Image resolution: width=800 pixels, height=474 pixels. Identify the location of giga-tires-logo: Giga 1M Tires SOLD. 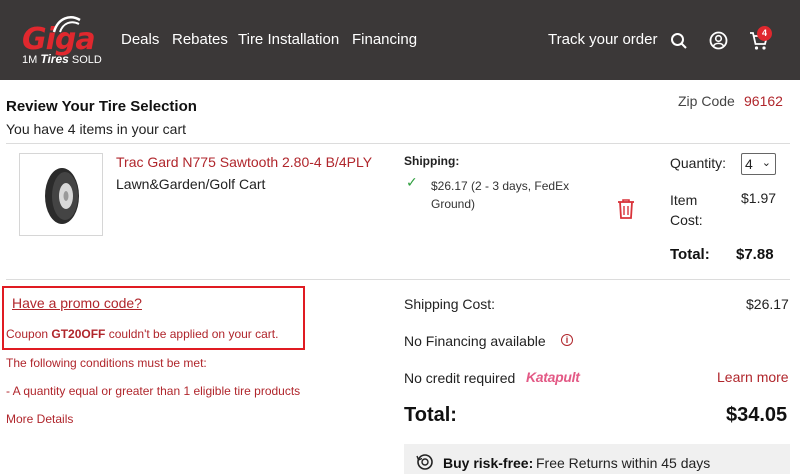
(62, 41).